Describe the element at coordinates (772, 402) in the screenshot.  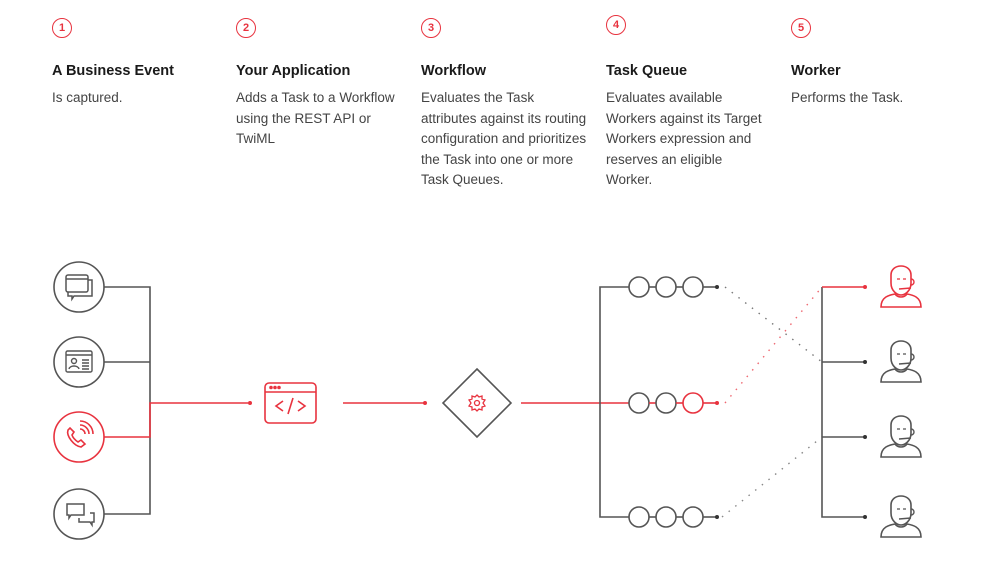
I see `routing-dotted-lines` at that location.